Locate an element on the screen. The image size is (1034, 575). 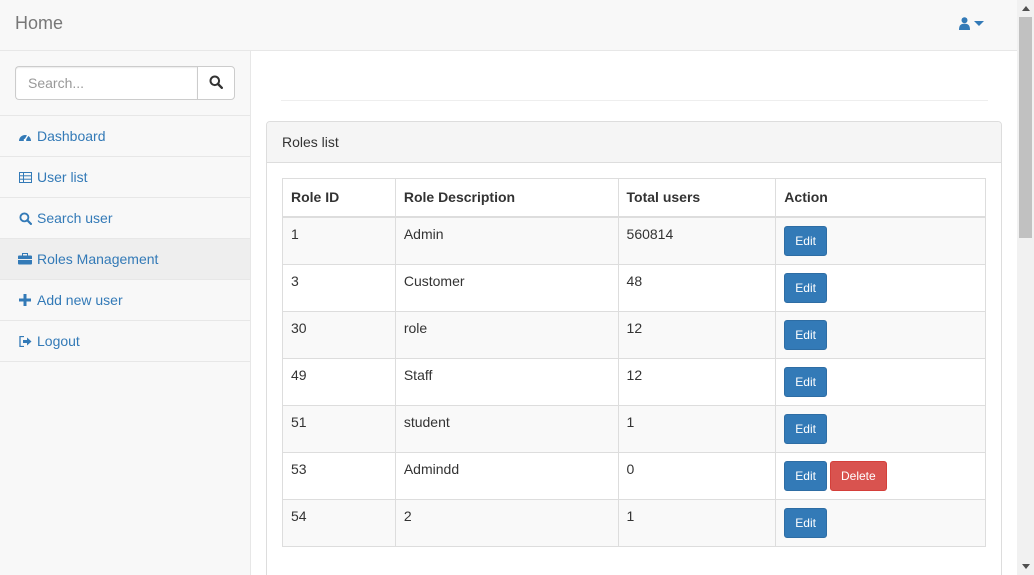
table-row: 3 Customer 48 Edit is located at coordinates (634, 287).